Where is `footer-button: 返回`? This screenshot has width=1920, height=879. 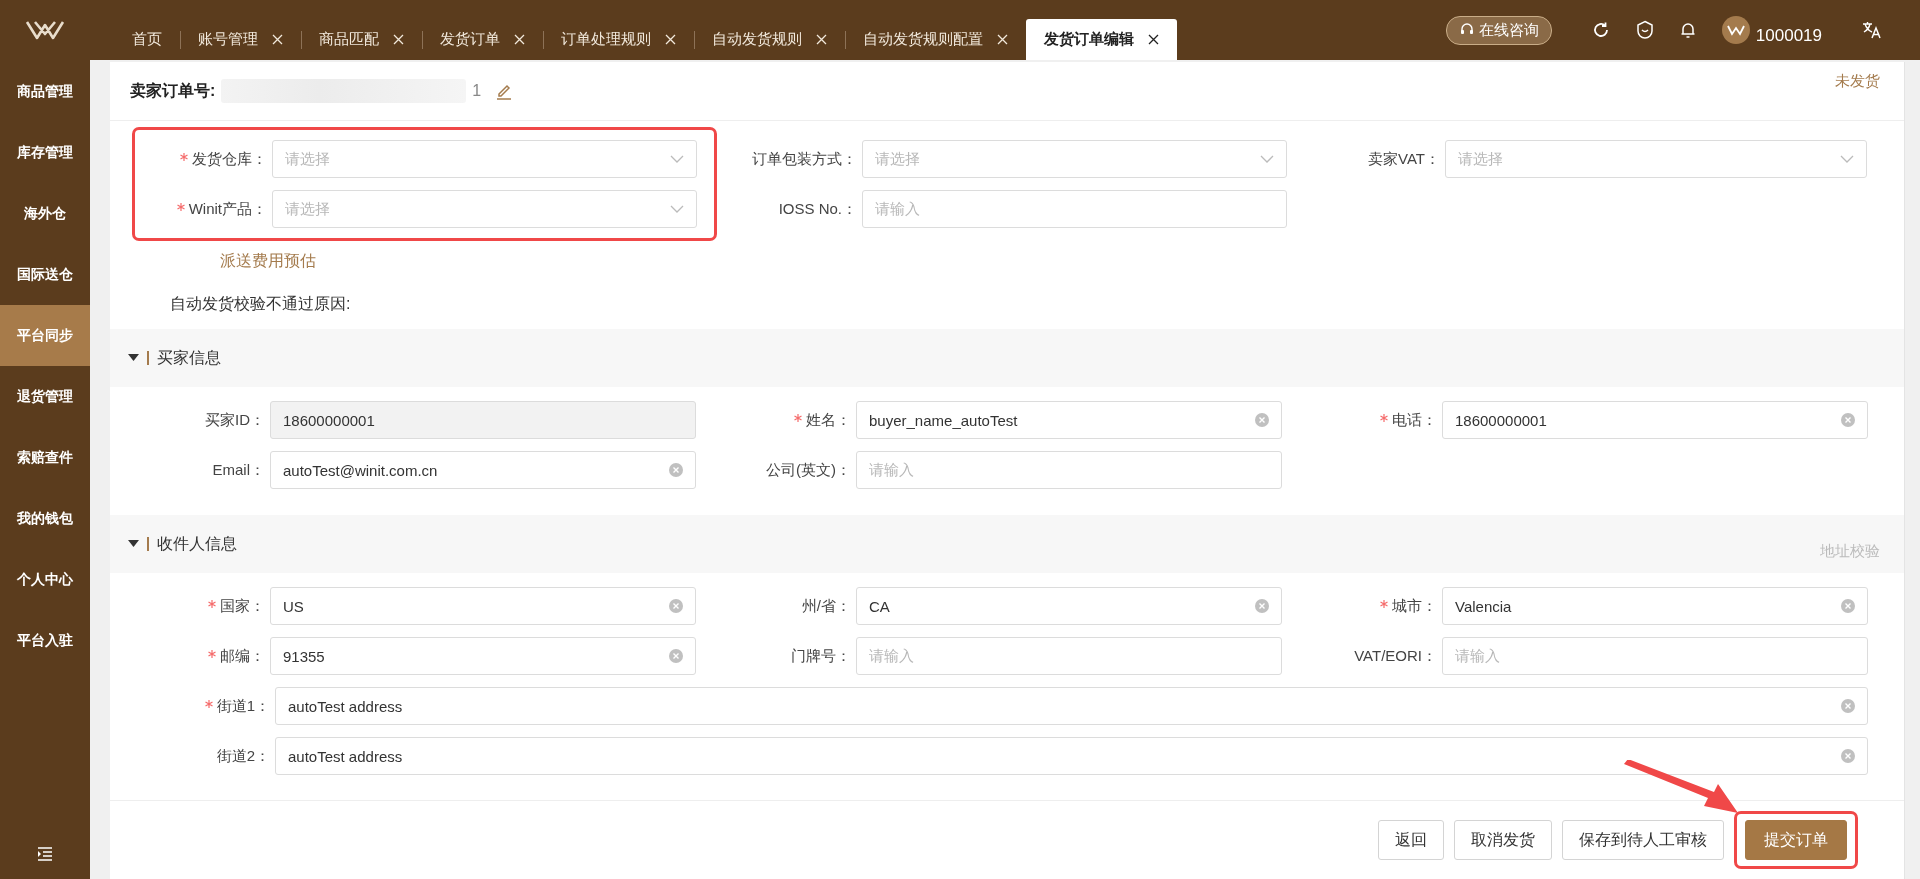 footer-button: 返回 is located at coordinates (1411, 840).